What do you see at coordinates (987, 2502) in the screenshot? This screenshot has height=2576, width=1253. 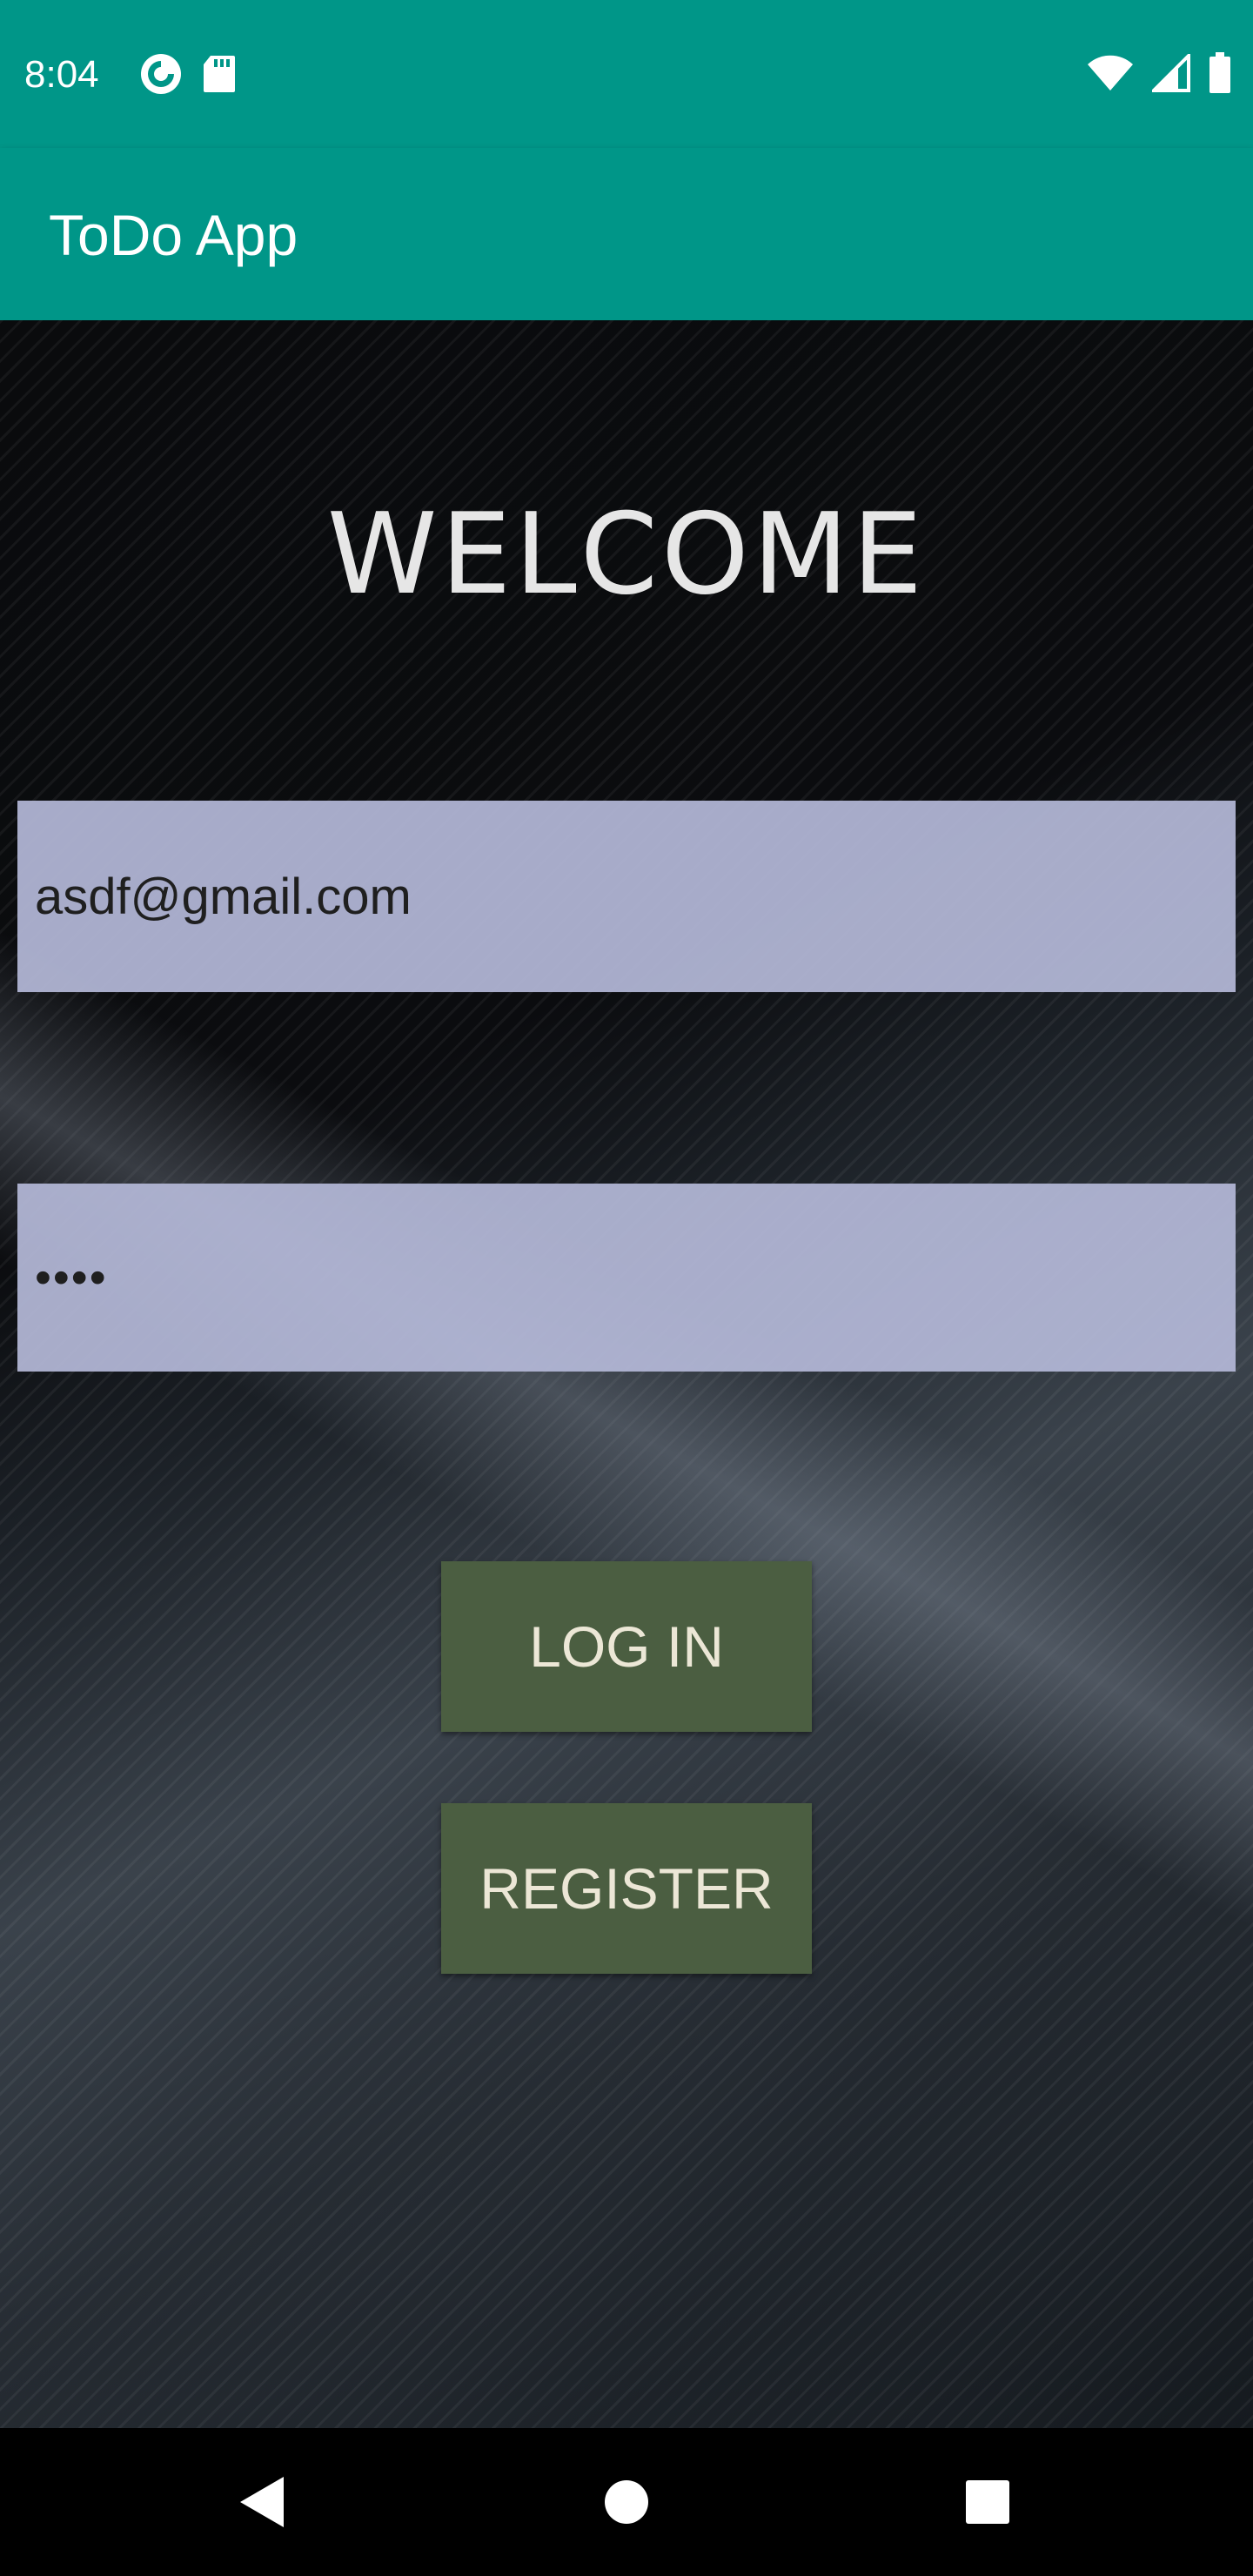 I see `recents-icon` at bounding box center [987, 2502].